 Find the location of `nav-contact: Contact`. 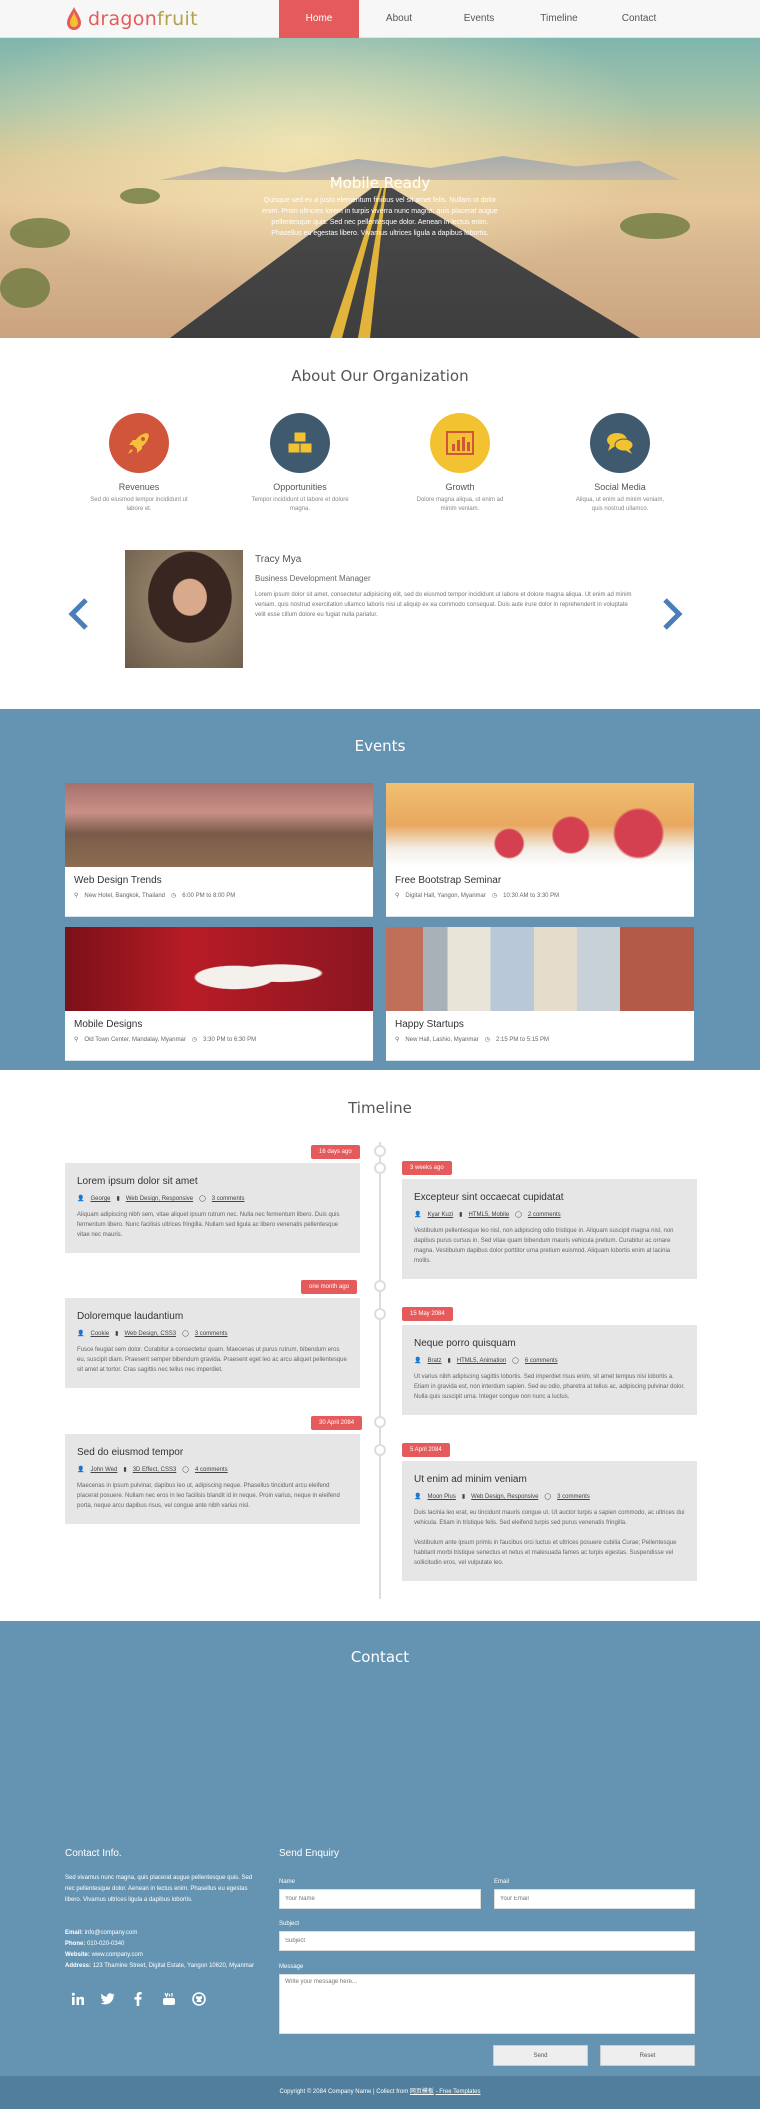

nav-contact: Contact is located at coordinates (639, 19).